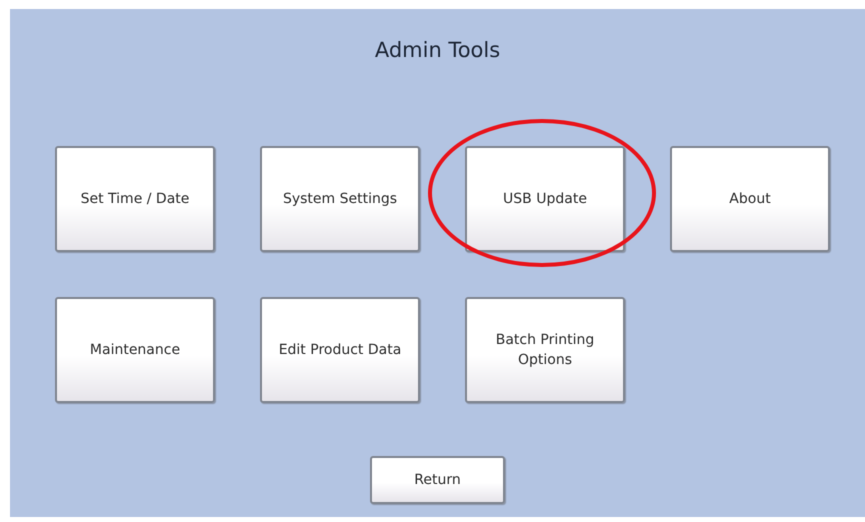 Image resolution: width=865 pixels, height=522 pixels. Describe the element at coordinates (340, 199) in the screenshot. I see `menu-button: System Settings` at that location.